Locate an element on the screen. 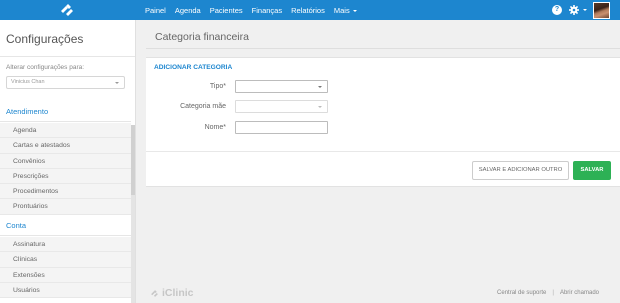 The height and width of the screenshot is (303, 620). sidebar-item-extensoes: Extensões is located at coordinates (65, 275).